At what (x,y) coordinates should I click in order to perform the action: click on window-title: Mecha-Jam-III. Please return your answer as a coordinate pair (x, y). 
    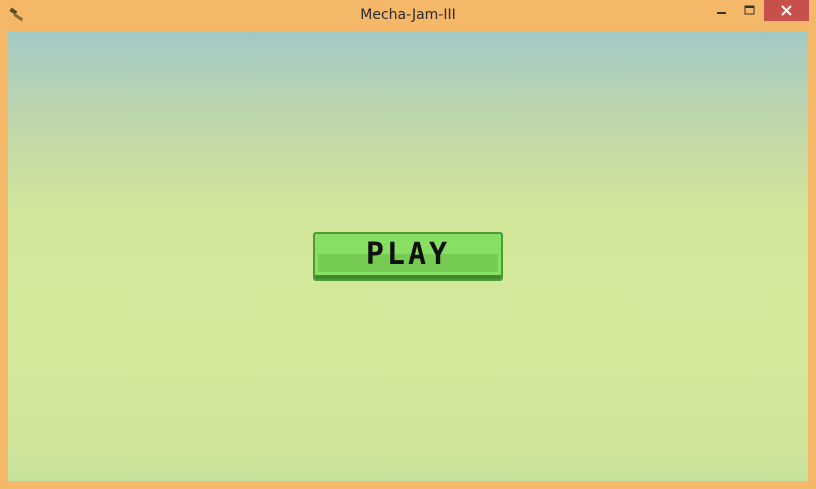
    Looking at the image, I should click on (408, 15).